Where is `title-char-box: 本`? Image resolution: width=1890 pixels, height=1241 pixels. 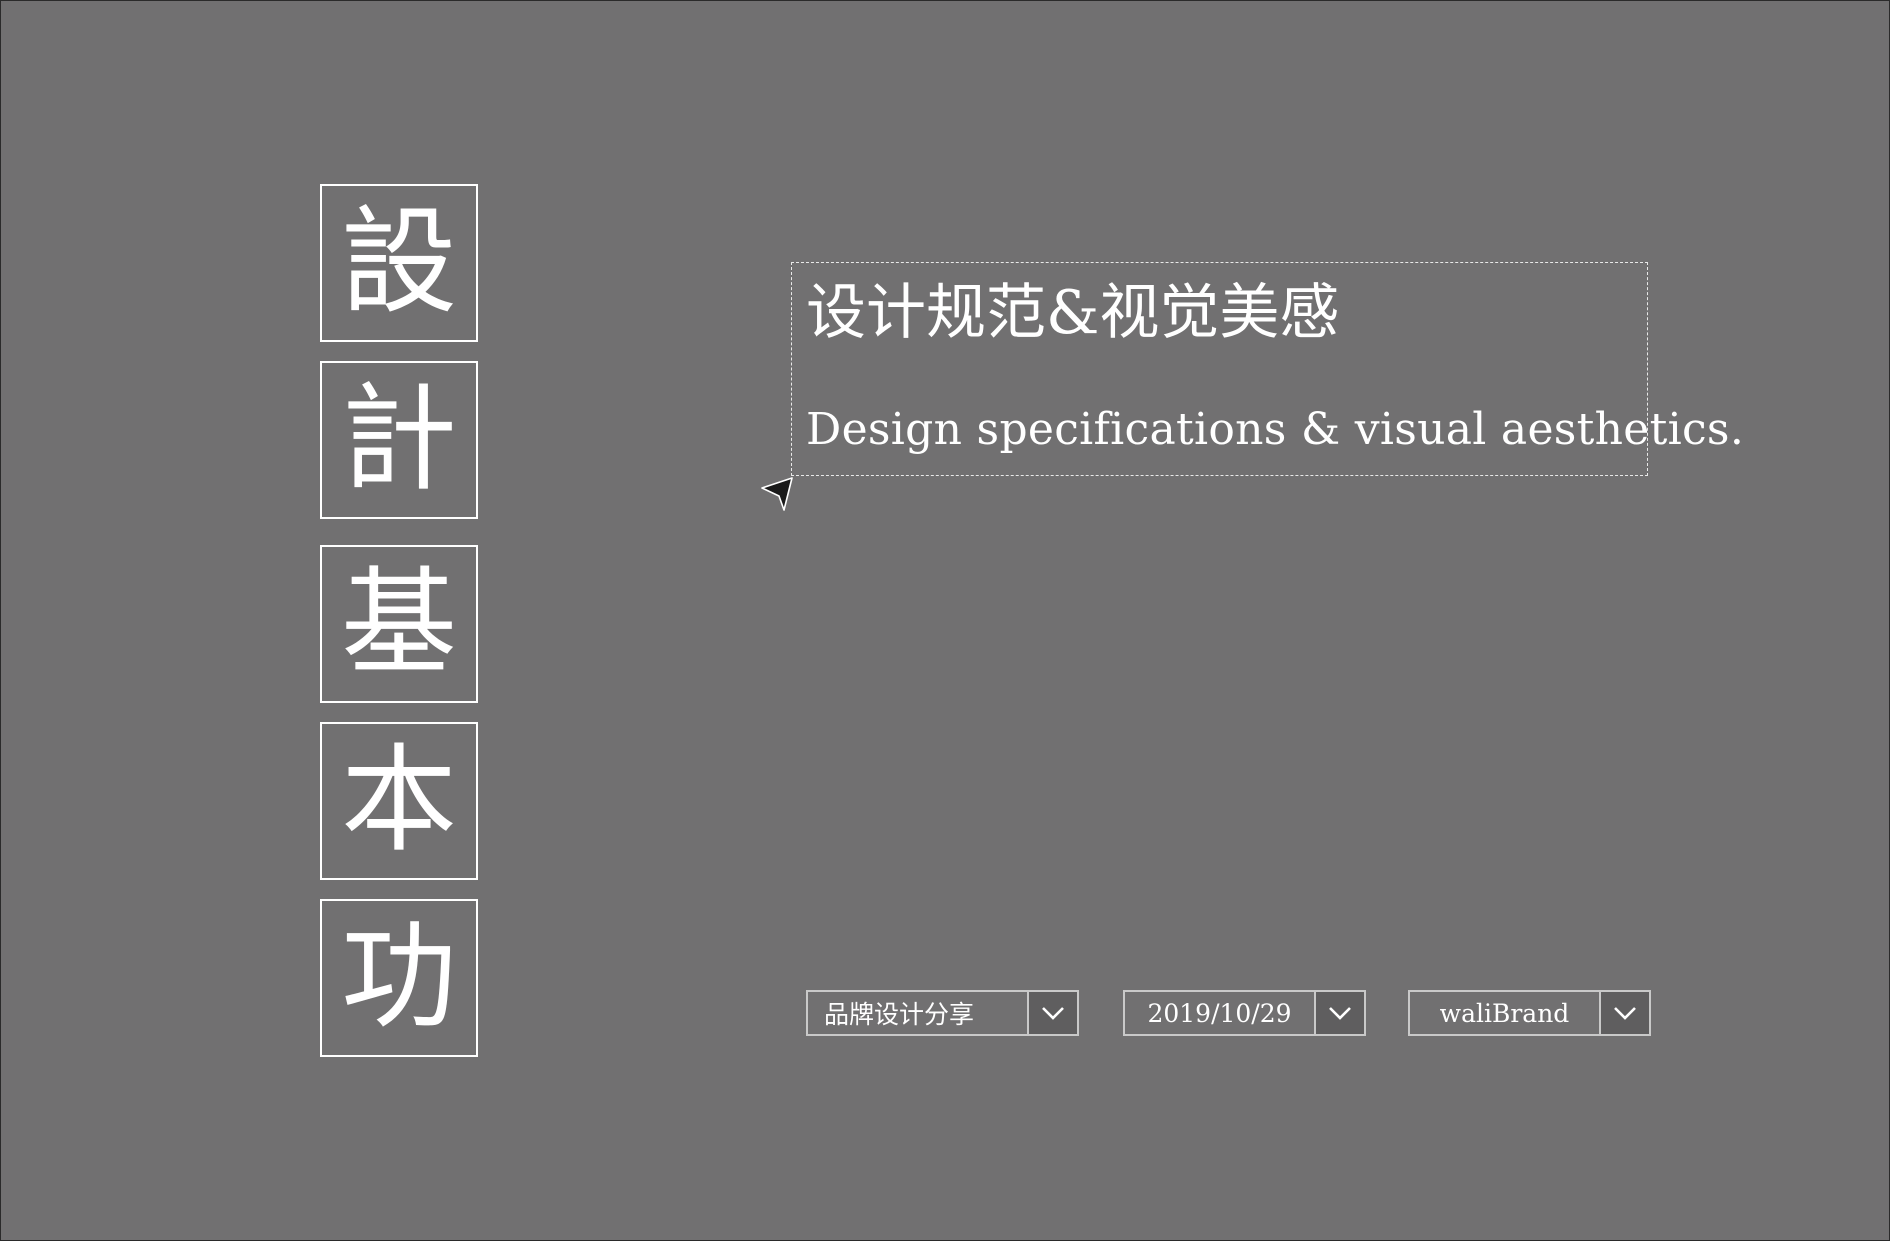 title-char-box: 本 is located at coordinates (399, 801).